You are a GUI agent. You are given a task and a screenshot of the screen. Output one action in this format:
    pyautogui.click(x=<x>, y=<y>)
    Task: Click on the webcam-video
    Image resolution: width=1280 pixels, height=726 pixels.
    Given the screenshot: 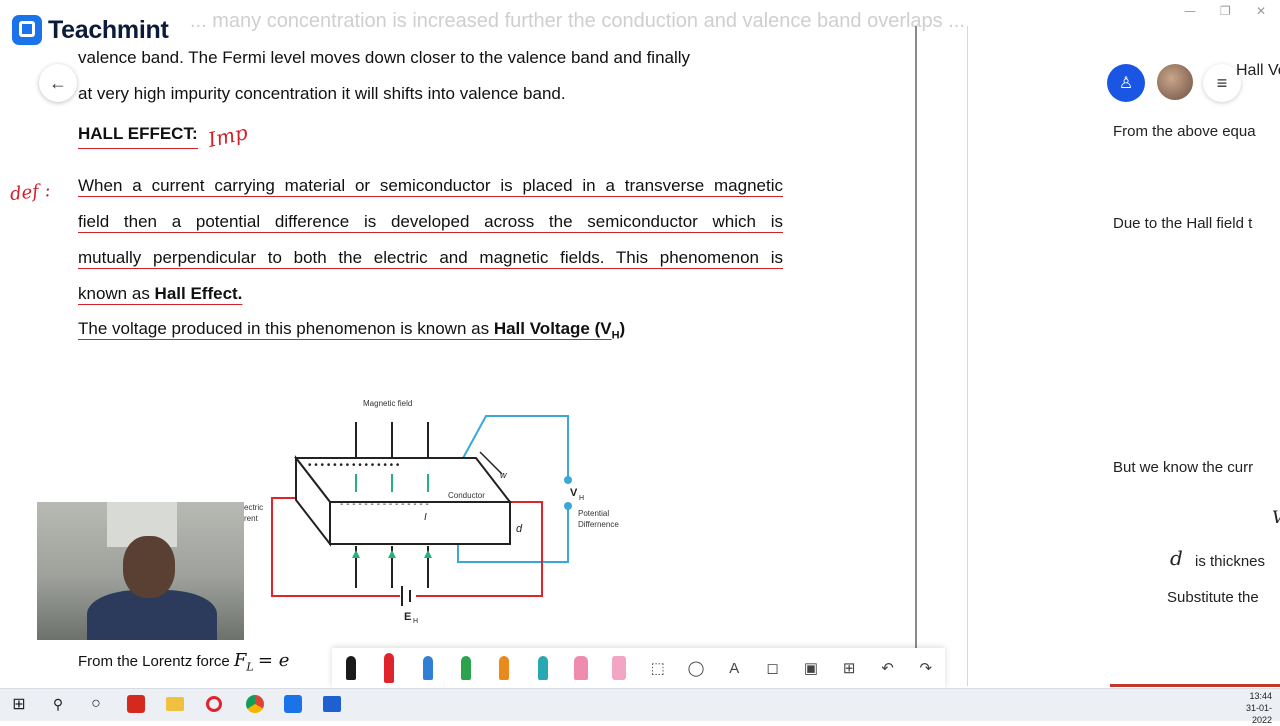 What is the action you would take?
    pyautogui.click(x=140, y=571)
    